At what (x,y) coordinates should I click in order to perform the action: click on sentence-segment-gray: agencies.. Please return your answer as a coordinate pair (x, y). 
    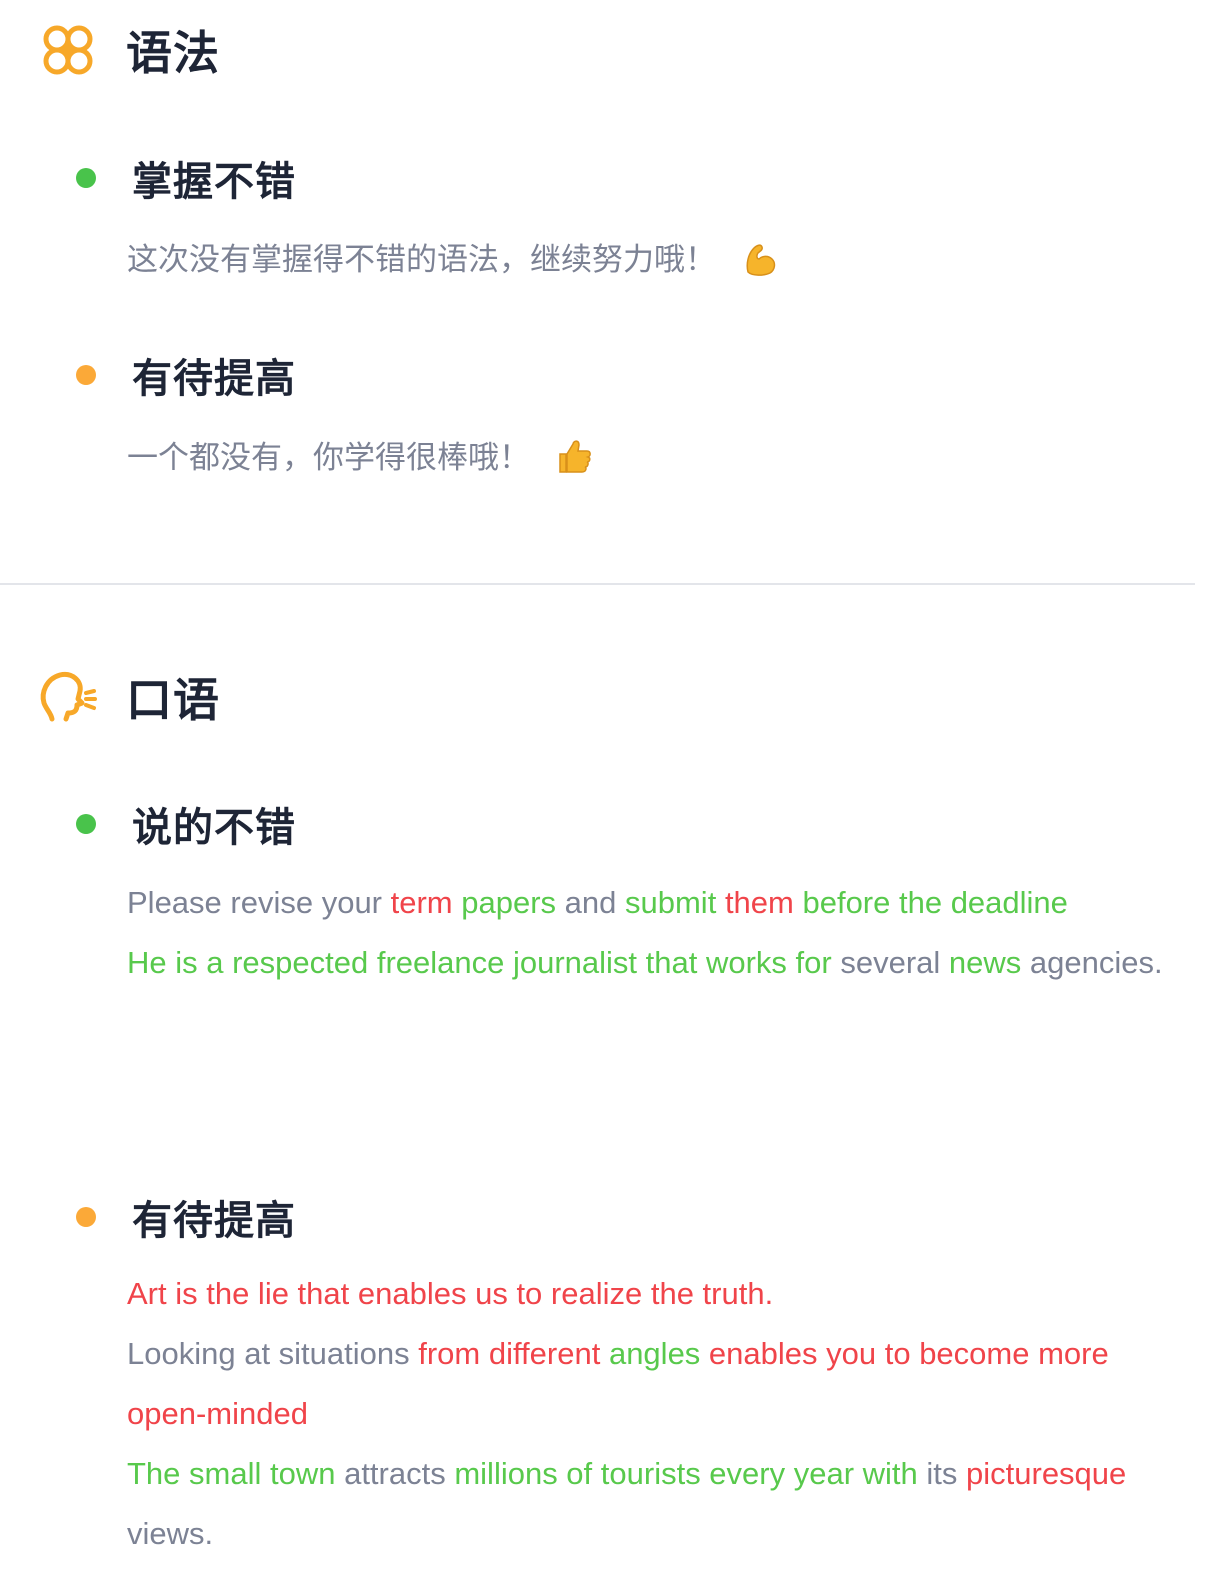
    Looking at the image, I should click on (1092, 962).